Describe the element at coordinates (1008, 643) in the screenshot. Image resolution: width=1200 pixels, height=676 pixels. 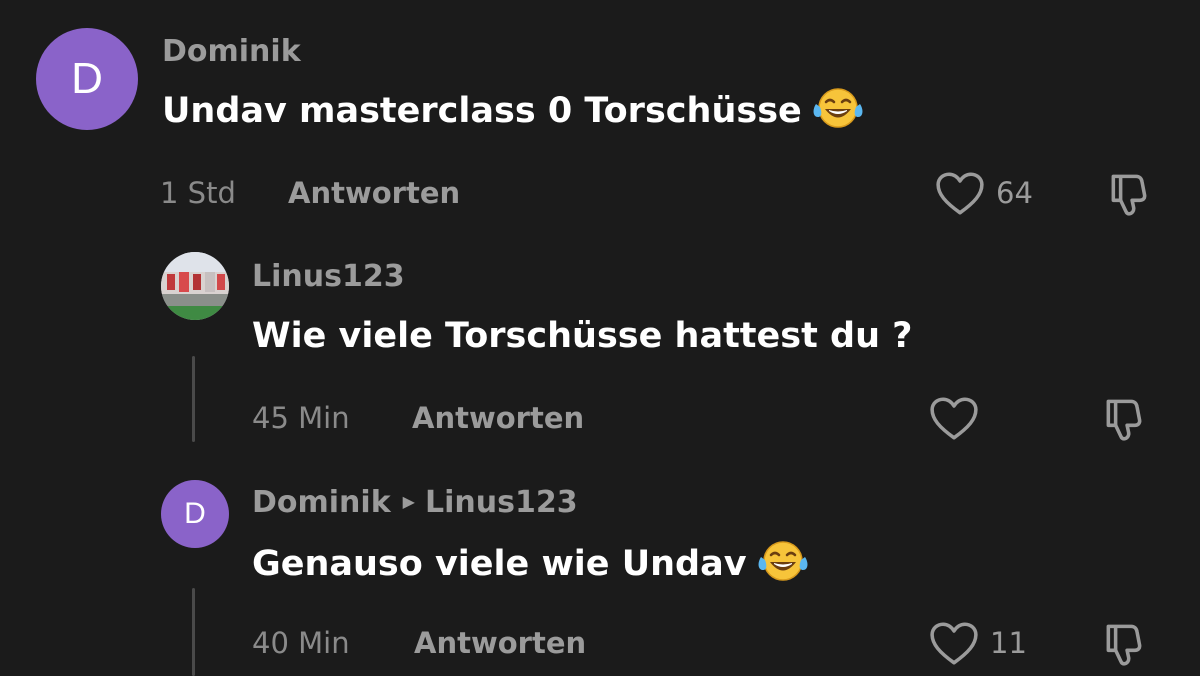
I see `like-count: 11` at that location.